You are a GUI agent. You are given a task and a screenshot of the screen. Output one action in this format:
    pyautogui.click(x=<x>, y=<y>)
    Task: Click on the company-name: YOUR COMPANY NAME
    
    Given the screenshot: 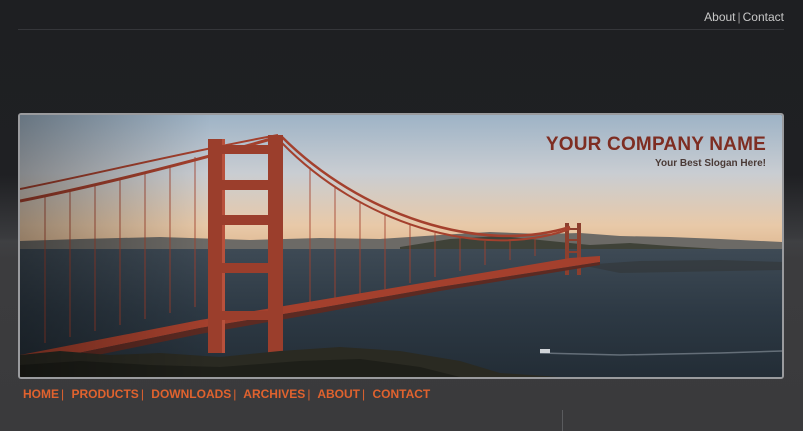 What is the action you would take?
    pyautogui.click(x=655, y=144)
    